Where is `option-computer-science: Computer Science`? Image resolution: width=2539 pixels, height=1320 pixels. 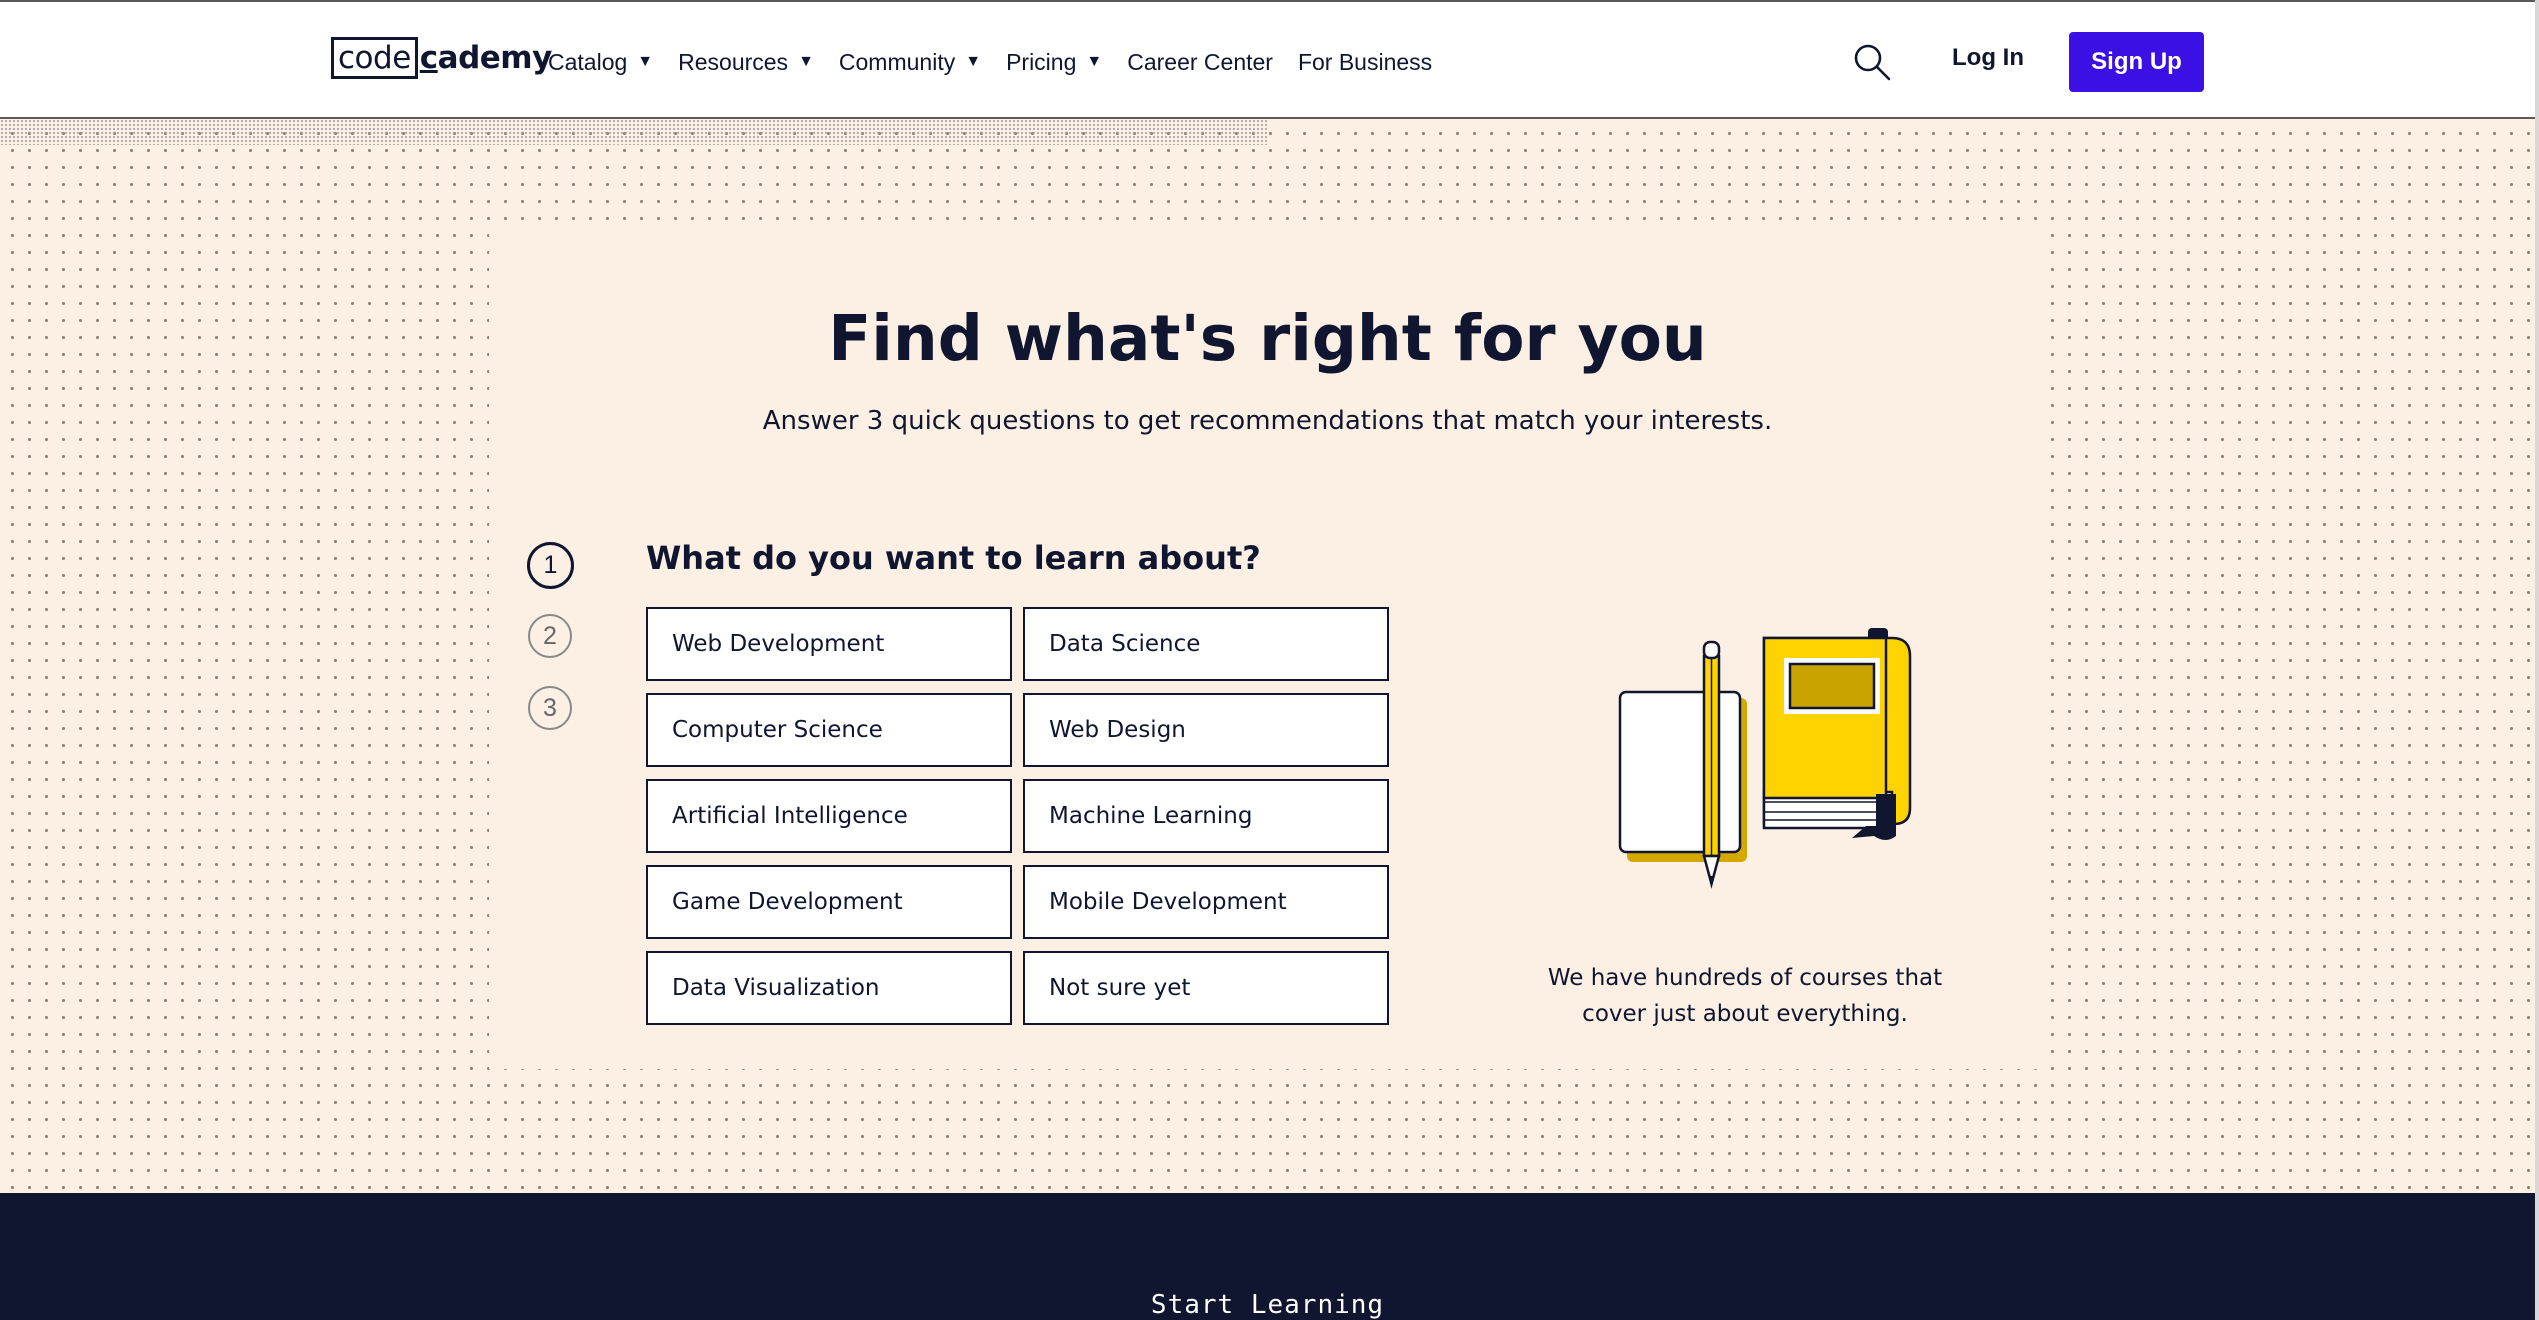
option-computer-science: Computer Science is located at coordinates (829, 730).